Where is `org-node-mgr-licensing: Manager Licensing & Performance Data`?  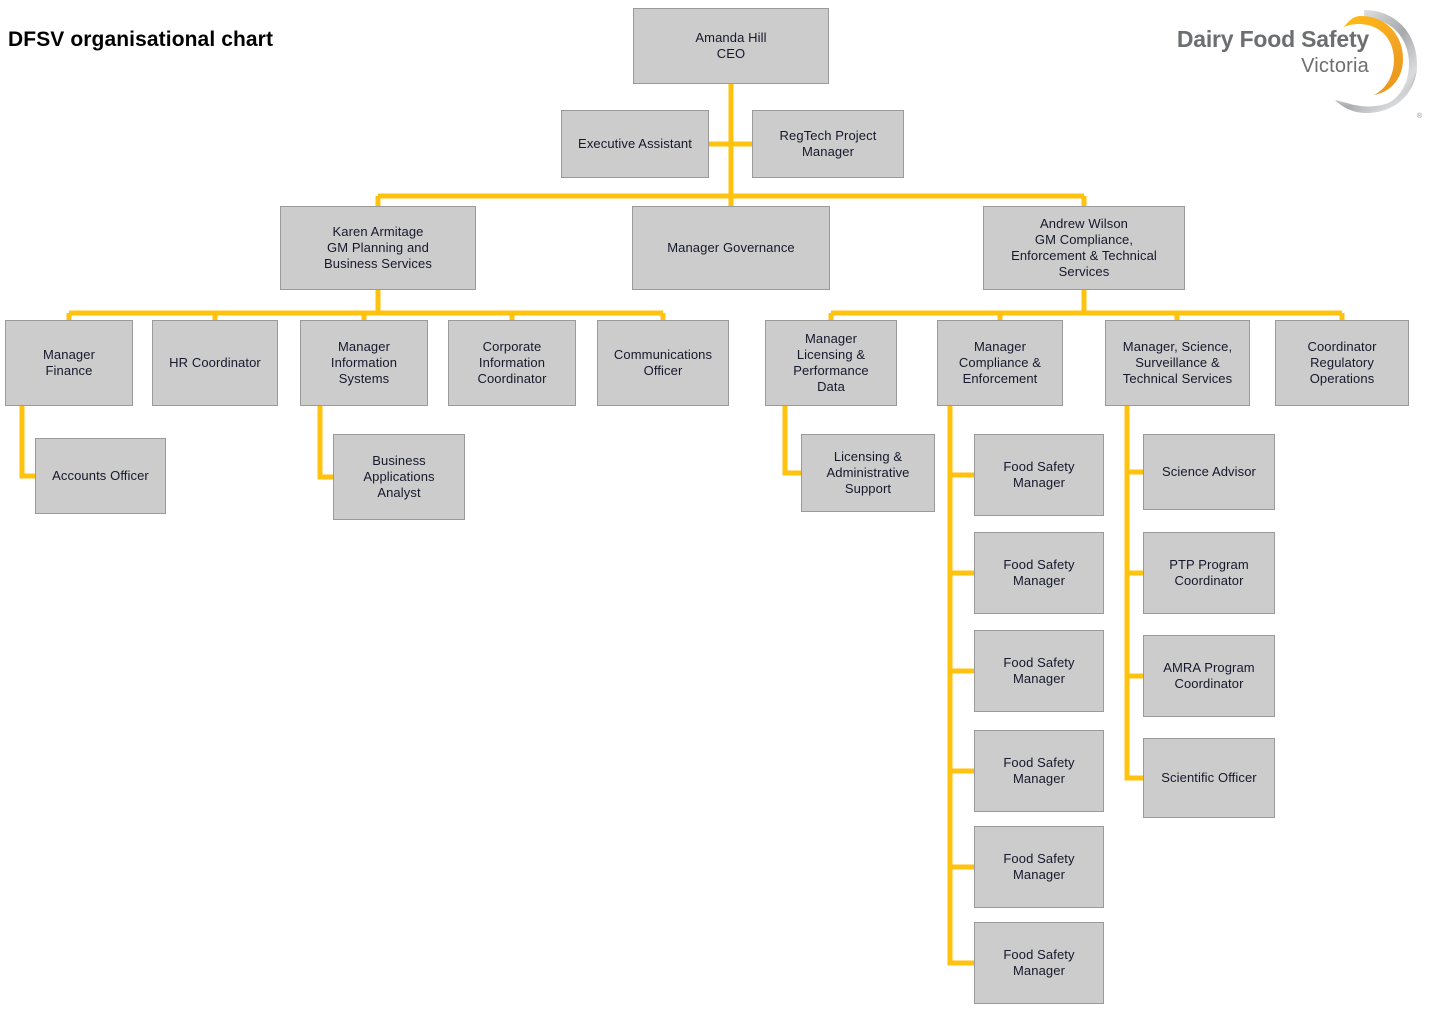
org-node-mgr-licensing: Manager Licensing & Performance Data is located at coordinates (831, 363).